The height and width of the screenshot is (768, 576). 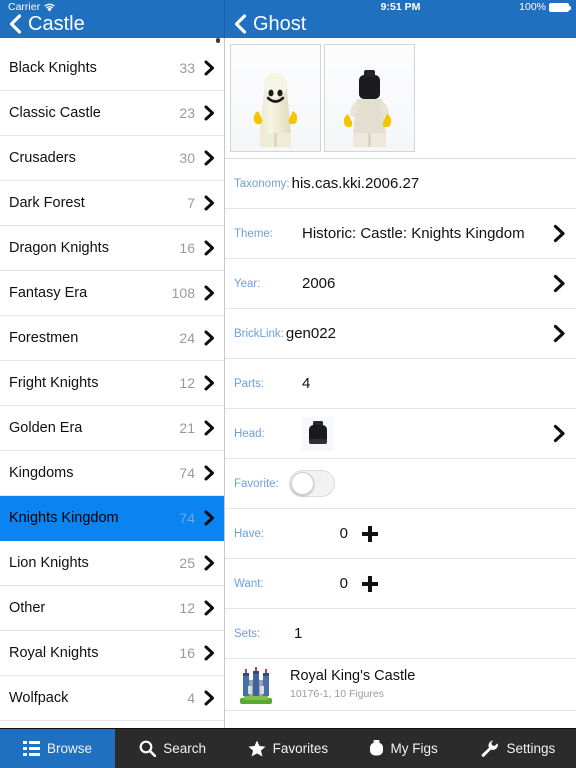 What do you see at coordinates (191, 203) in the screenshot?
I see `sidebar-item-count: 7` at bounding box center [191, 203].